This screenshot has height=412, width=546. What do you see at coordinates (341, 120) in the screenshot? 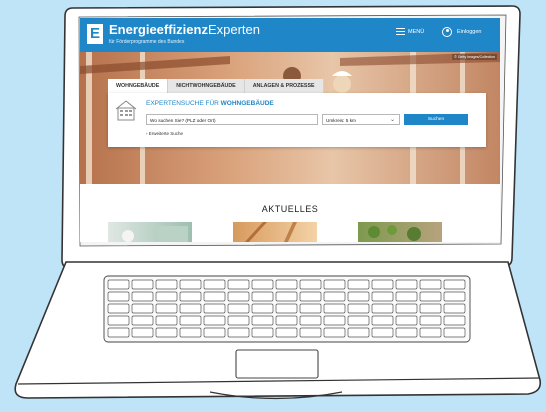
I see `radius-value: Umkreis: 5 km` at bounding box center [341, 120].